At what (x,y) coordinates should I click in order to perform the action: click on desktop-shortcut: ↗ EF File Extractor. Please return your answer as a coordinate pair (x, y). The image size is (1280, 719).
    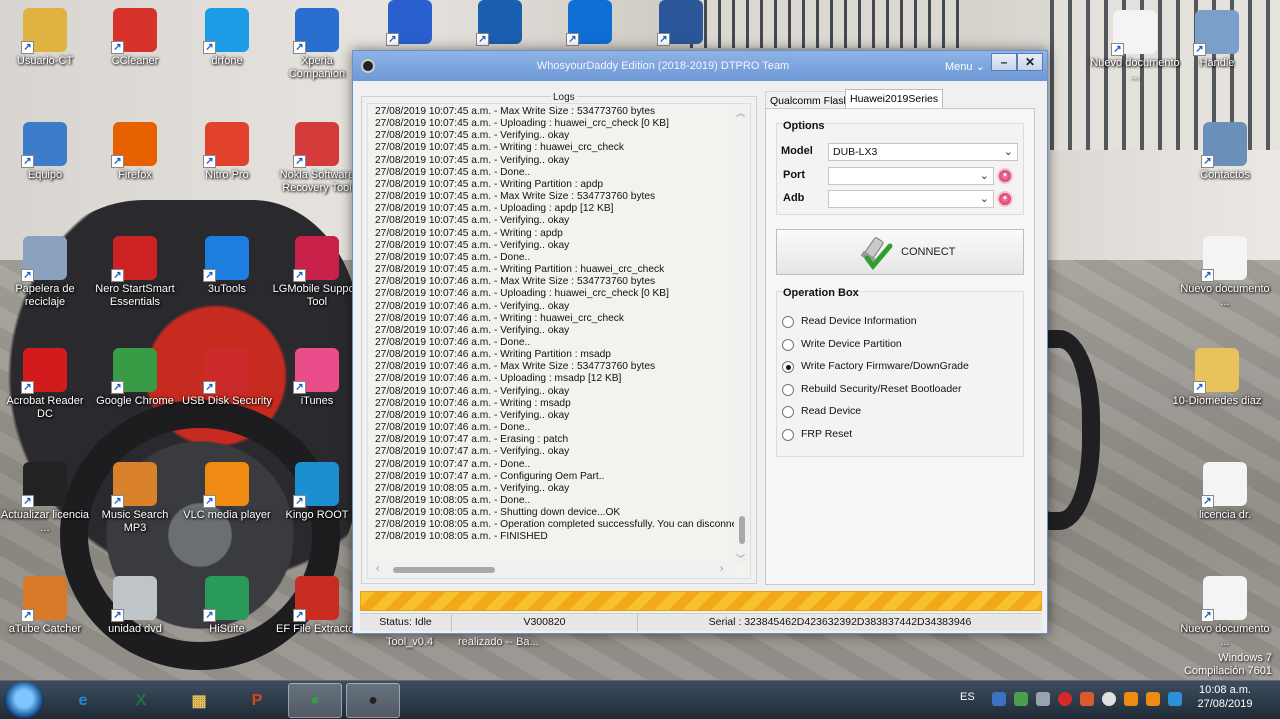
    Looking at the image, I should click on (317, 606).